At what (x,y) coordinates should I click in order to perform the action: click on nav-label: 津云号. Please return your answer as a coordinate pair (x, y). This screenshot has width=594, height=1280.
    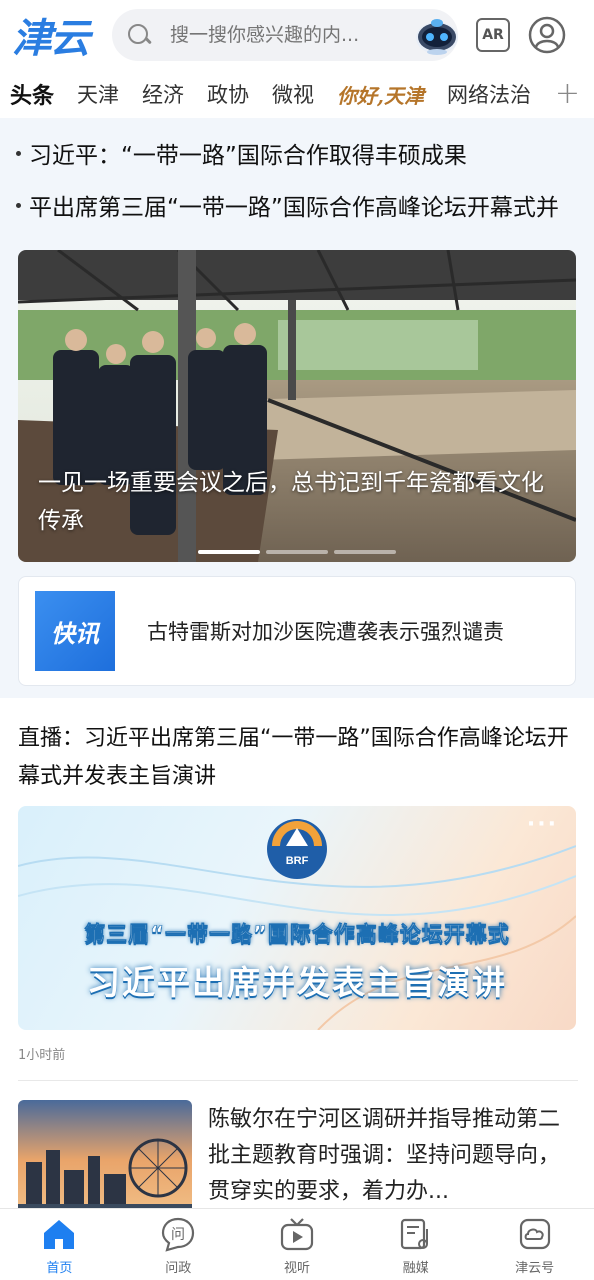
    Looking at the image, I should click on (535, 1268).